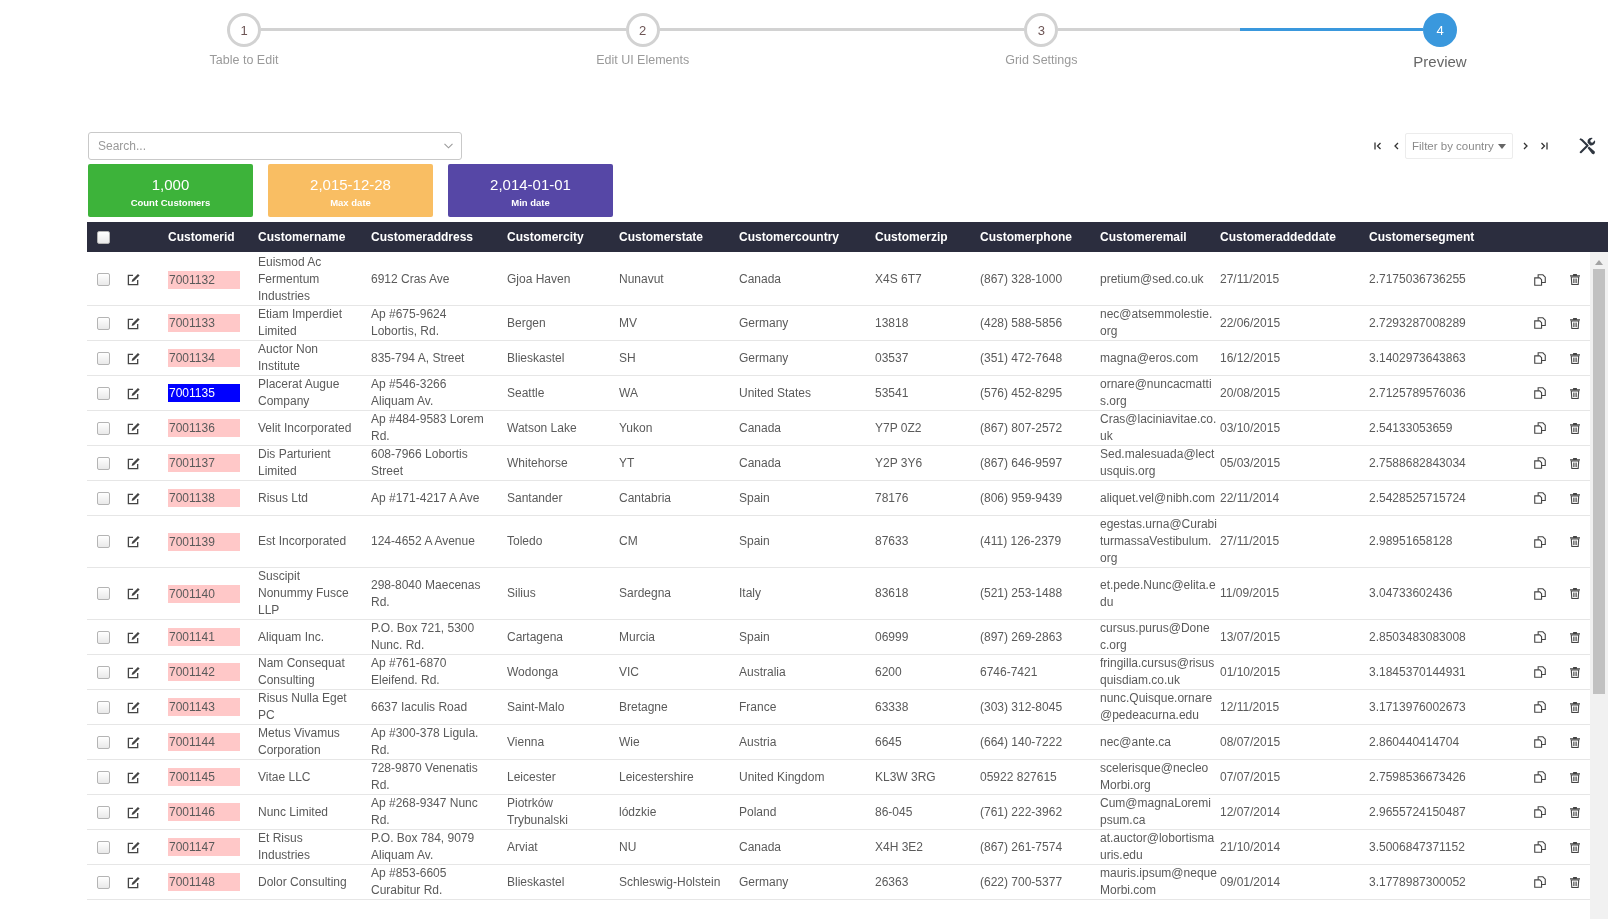 Image resolution: width=1608 pixels, height=919 pixels. What do you see at coordinates (103, 237) in the screenshot?
I see `select-all-checkbox` at bounding box center [103, 237].